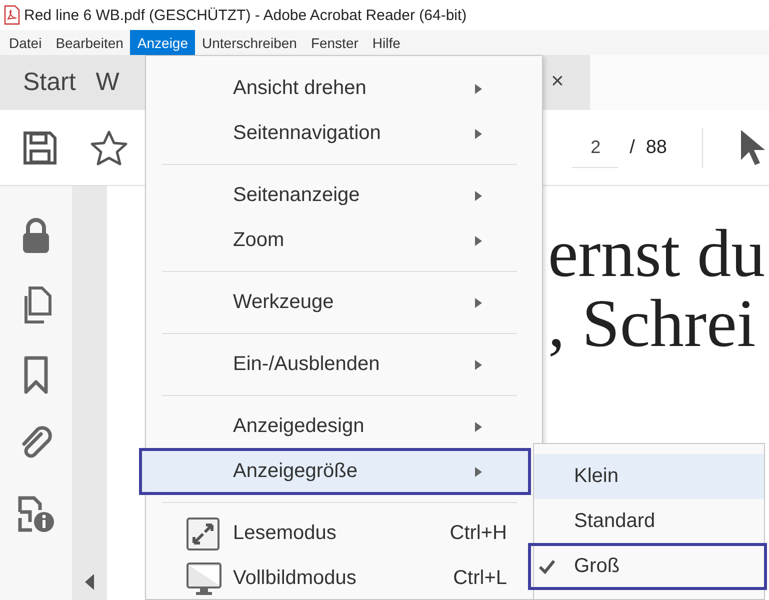 The image size is (769, 600). What do you see at coordinates (249, 42) in the screenshot?
I see `menu-item: Unterschreiben` at bounding box center [249, 42].